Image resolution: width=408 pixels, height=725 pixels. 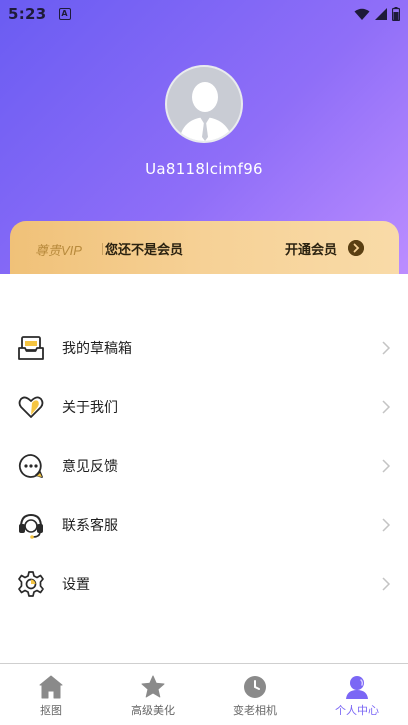 I want to click on bottom-tab-bar: 抠图 高级美化 变老相机 个人中心, so click(x=204, y=694).